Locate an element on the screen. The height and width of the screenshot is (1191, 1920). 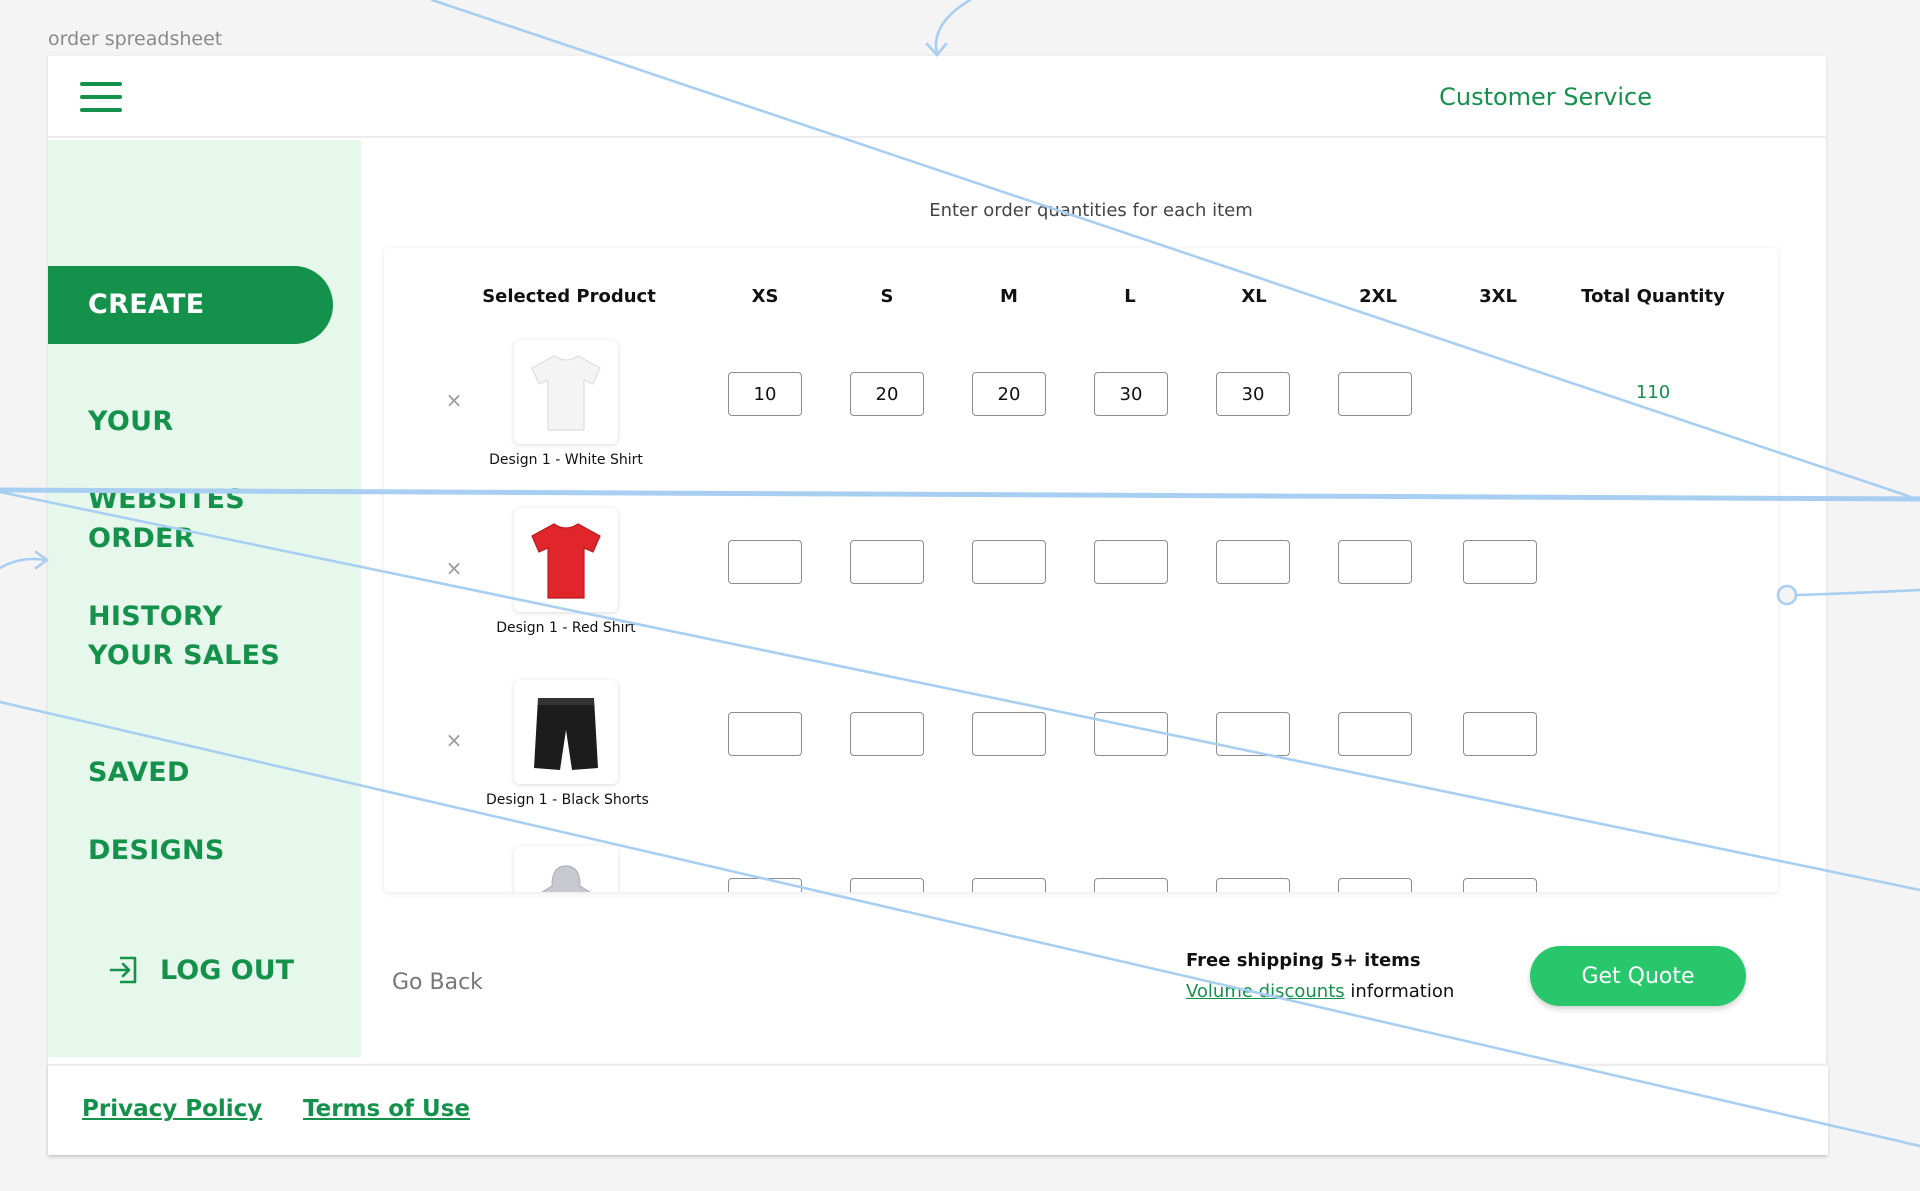
product-name: Design 1 - White Shirt is located at coordinates (566, 460).